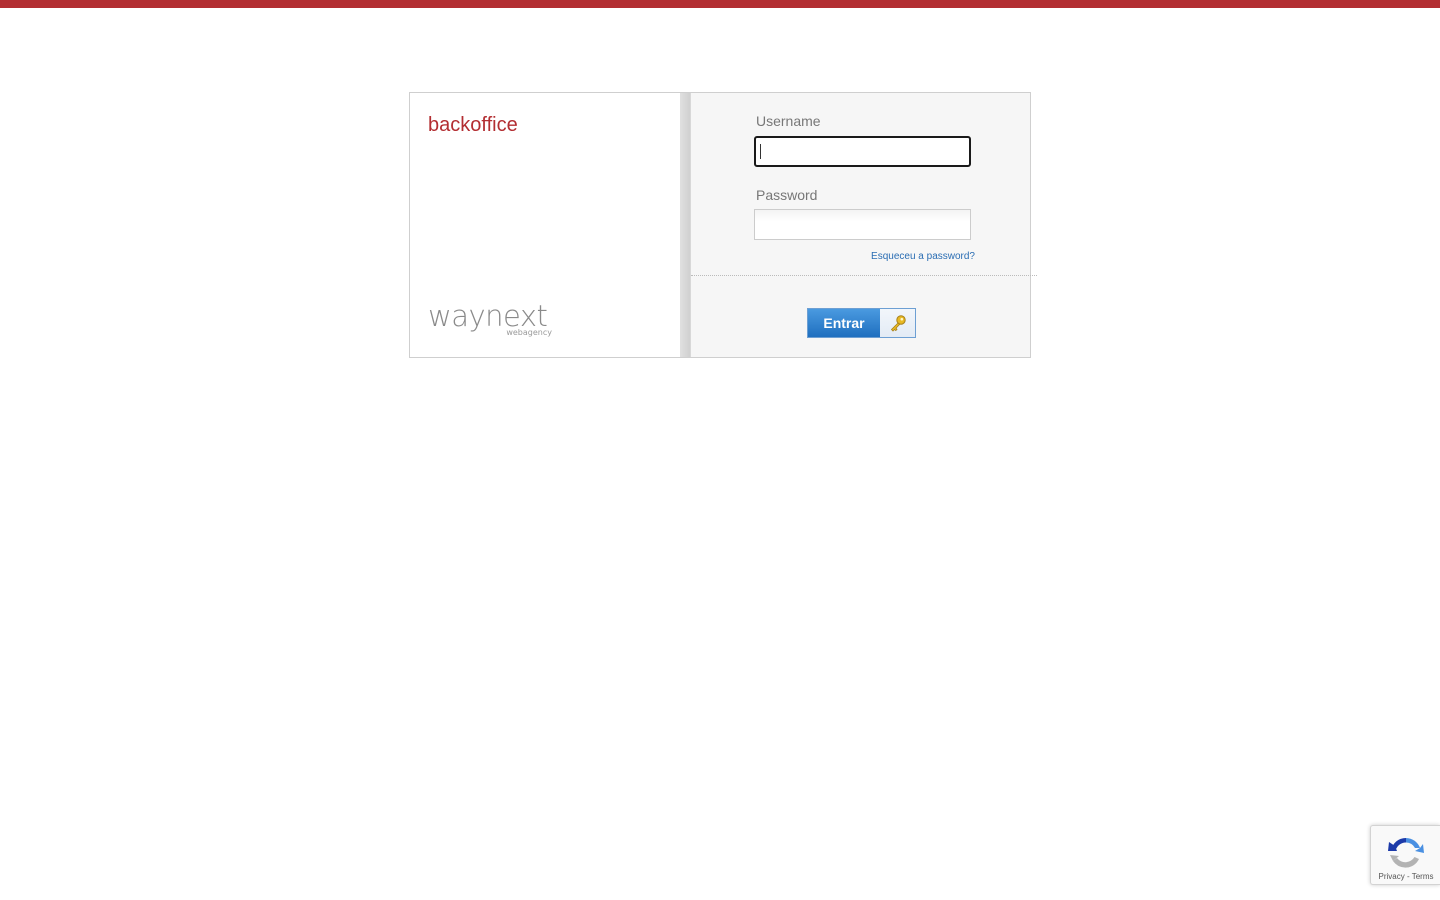  Describe the element at coordinates (685, 225) in the screenshot. I see `panel-shadow-divider` at that location.